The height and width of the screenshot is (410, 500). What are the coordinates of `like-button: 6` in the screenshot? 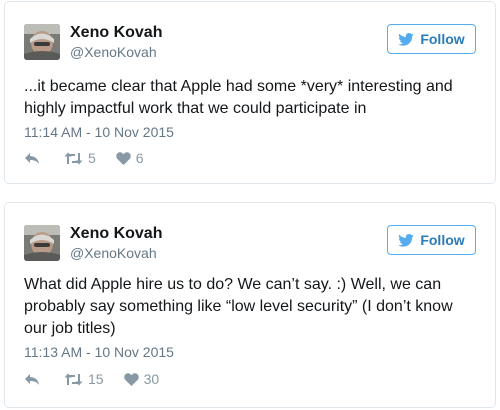 It's located at (130, 158).